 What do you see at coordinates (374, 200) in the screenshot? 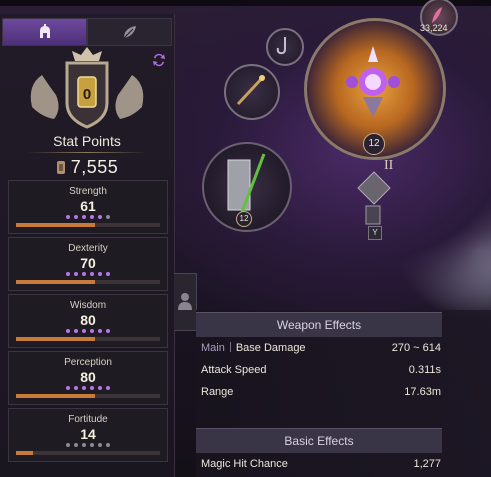
I see `shield-gem-icon` at bounding box center [374, 200].